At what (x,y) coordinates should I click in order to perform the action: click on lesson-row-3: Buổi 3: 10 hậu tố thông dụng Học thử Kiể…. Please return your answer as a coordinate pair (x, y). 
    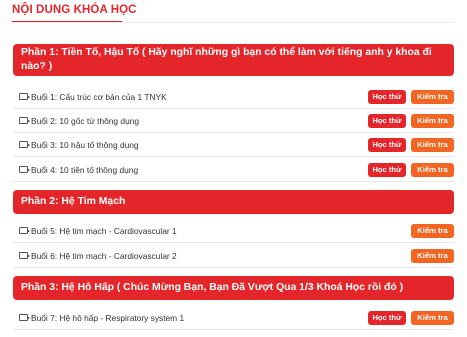
    Looking at the image, I should click on (233, 145).